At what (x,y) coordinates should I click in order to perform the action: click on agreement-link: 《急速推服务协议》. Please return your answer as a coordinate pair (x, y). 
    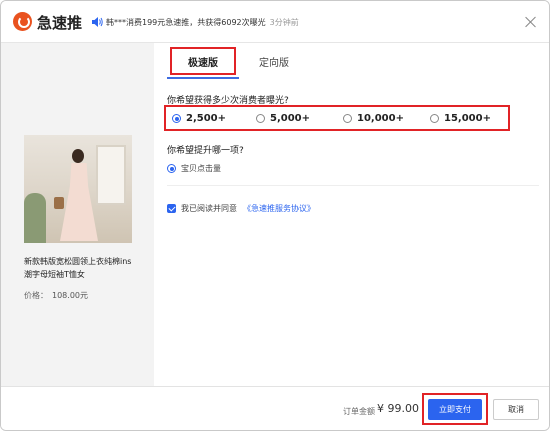
    Looking at the image, I should click on (279, 208).